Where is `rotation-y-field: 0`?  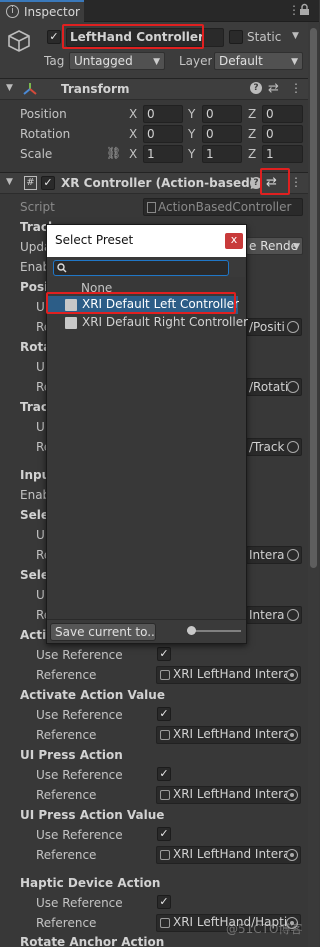 rotation-y-field: 0 is located at coordinates (222, 134).